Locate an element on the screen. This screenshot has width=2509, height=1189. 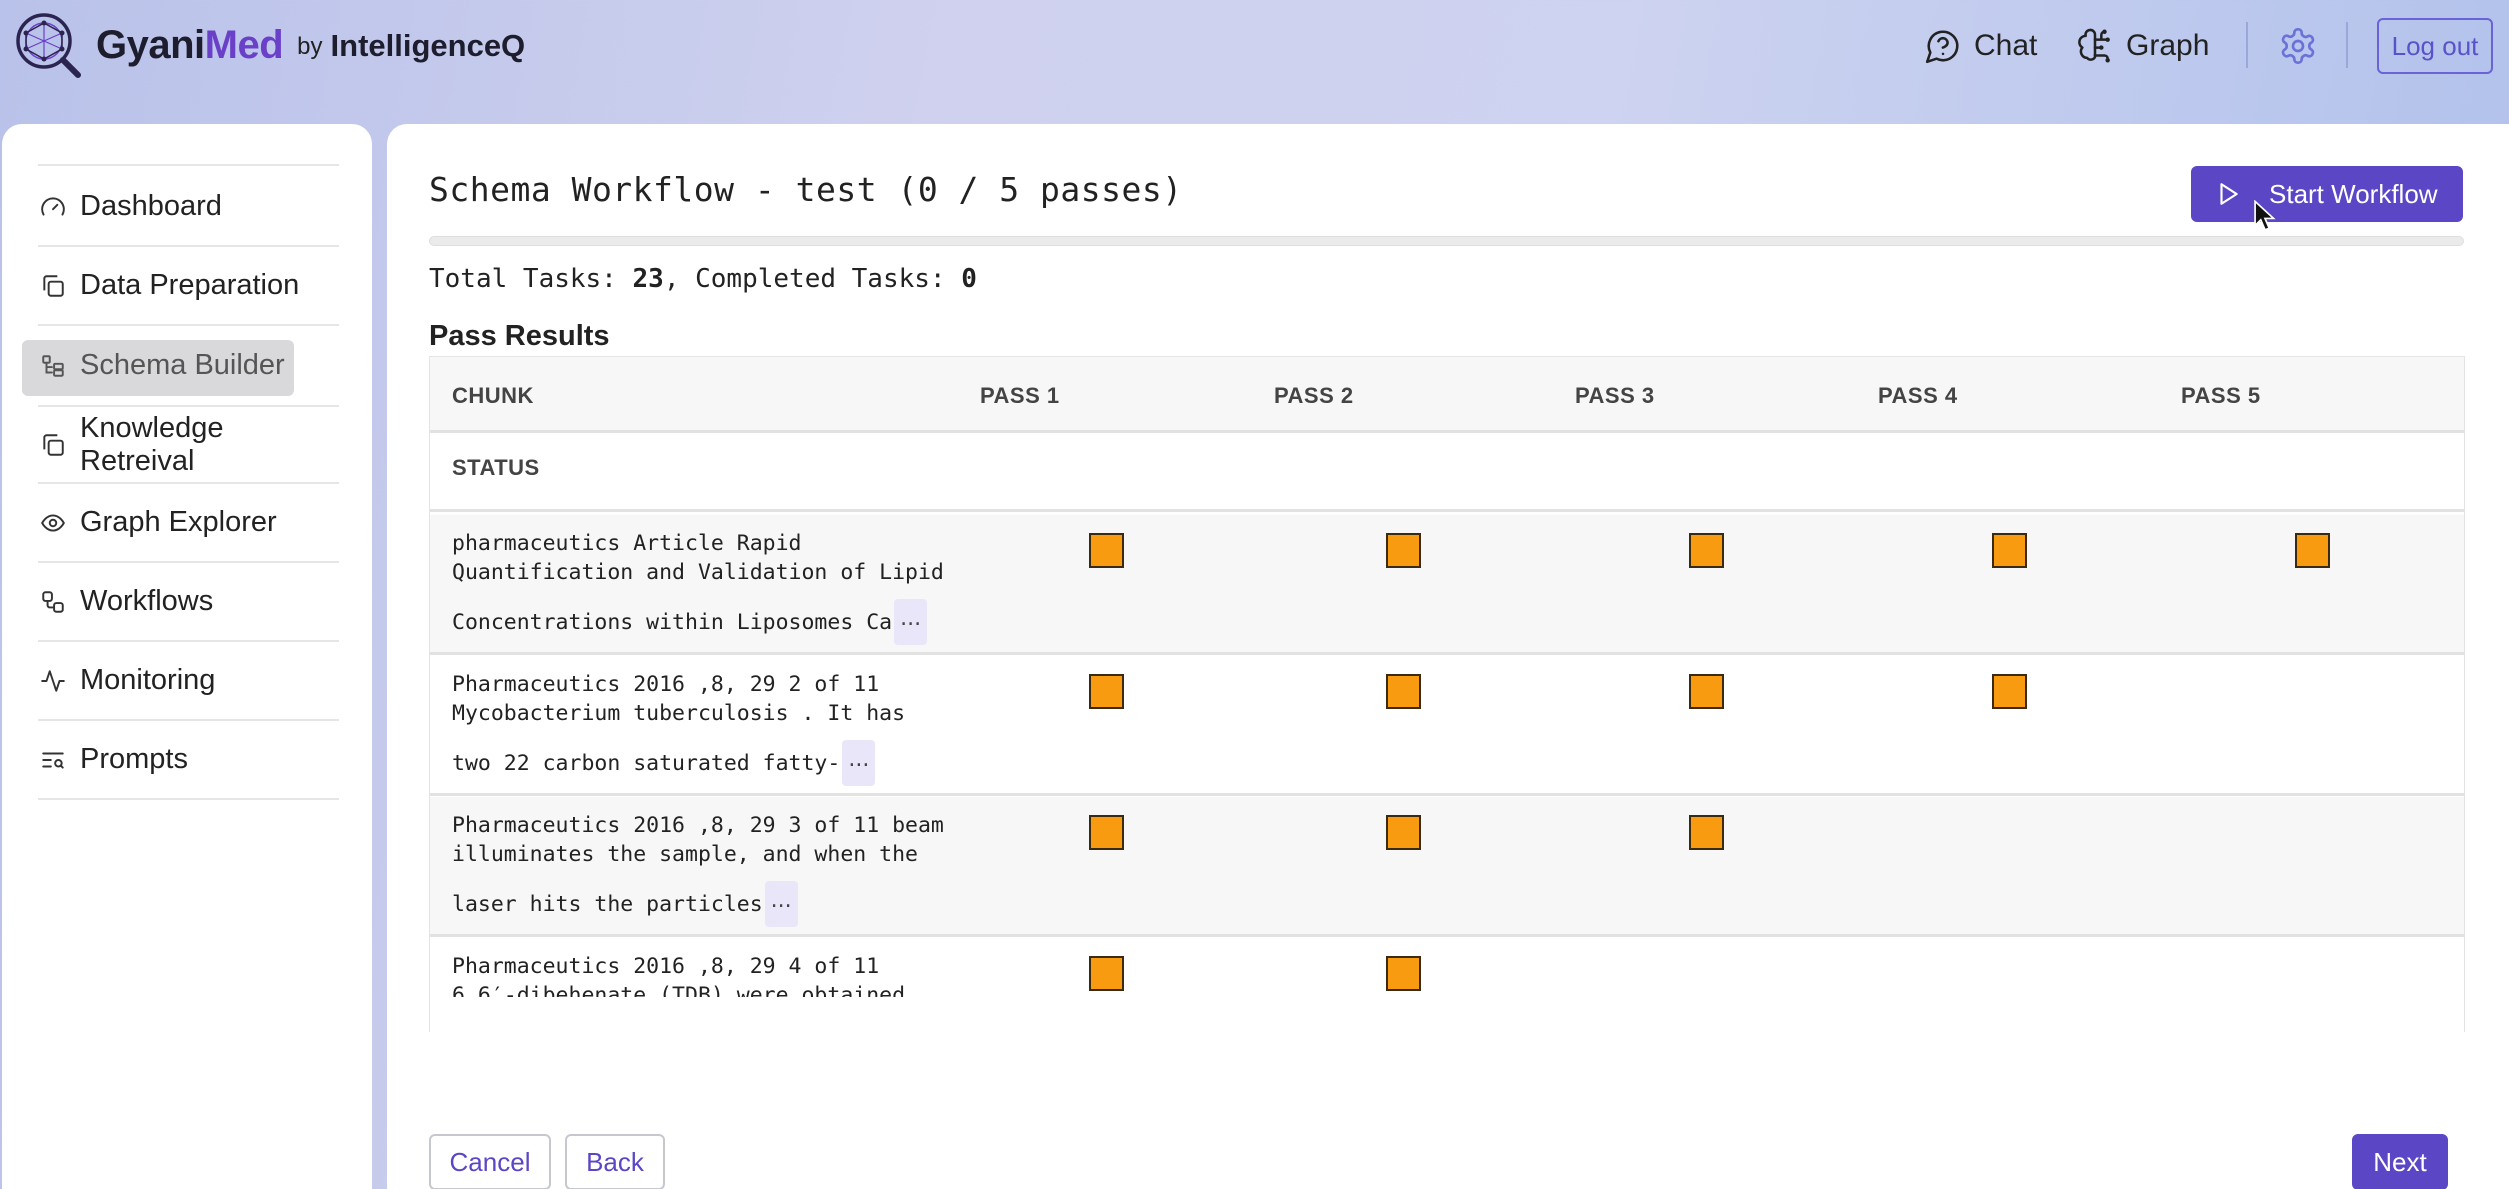
sidebar-item-knowledge-retreival: Knowledge Retreival is located at coordinates (188, 444).